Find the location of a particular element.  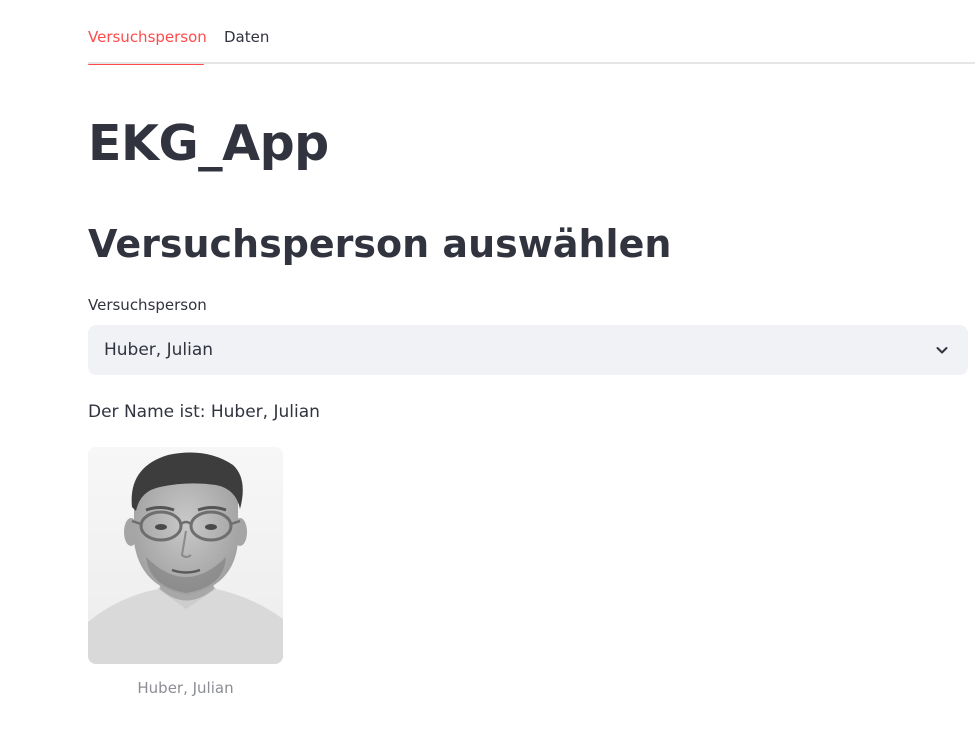

person-photo is located at coordinates (185, 555).